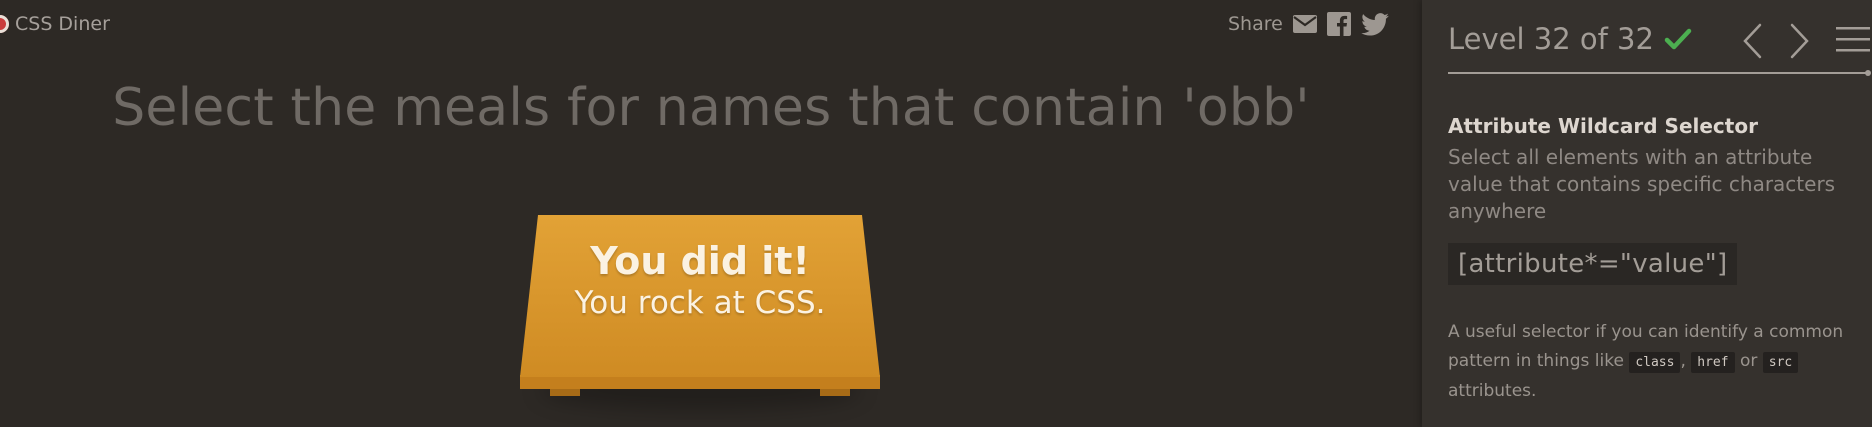  What do you see at coordinates (700, 261) in the screenshot?
I see `win-title: You did it!` at bounding box center [700, 261].